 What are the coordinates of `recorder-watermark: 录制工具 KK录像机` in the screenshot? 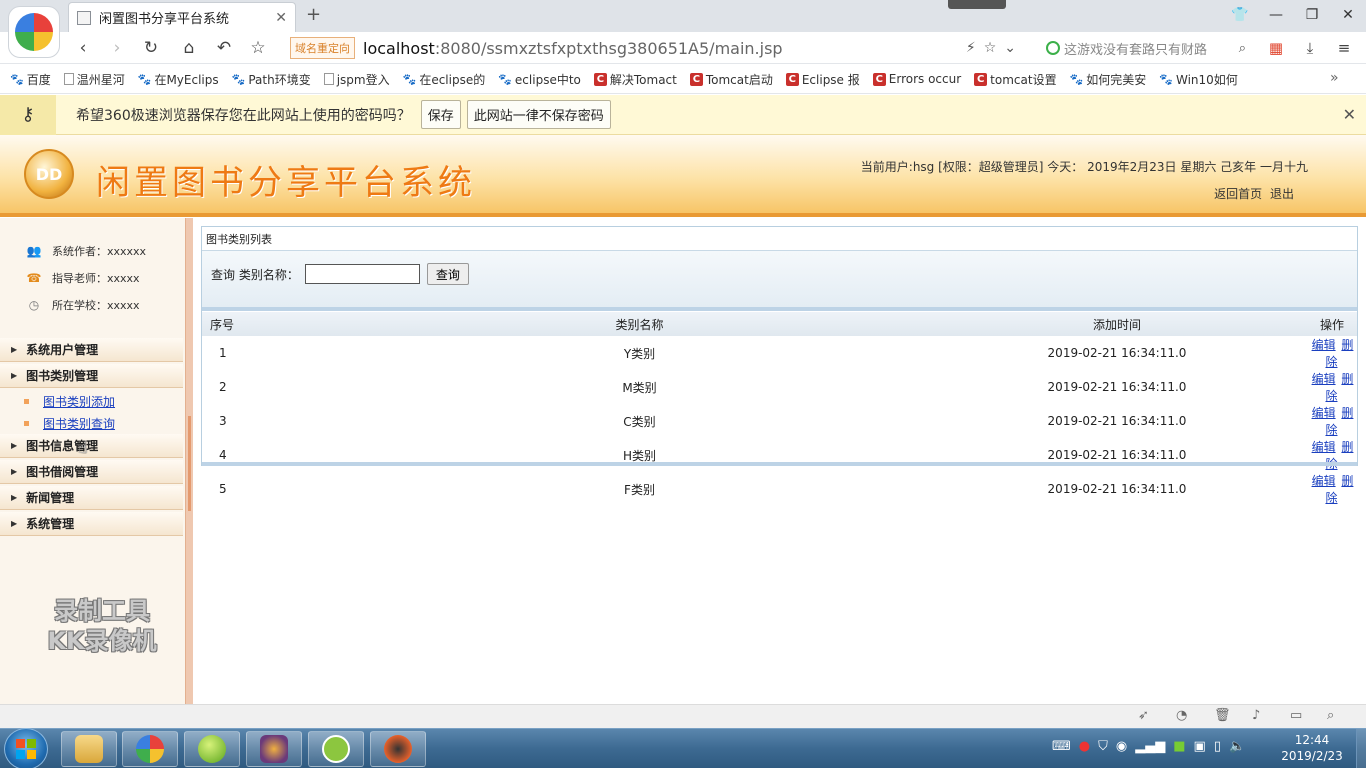 It's located at (102, 626).